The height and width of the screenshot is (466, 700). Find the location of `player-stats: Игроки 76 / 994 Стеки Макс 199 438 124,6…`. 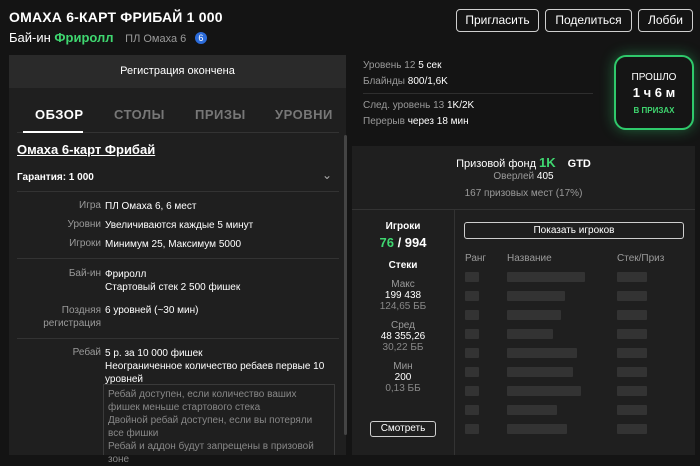

player-stats: Игроки 76 / 994 Стеки Макс 199 438 124,6… is located at coordinates (403, 307).